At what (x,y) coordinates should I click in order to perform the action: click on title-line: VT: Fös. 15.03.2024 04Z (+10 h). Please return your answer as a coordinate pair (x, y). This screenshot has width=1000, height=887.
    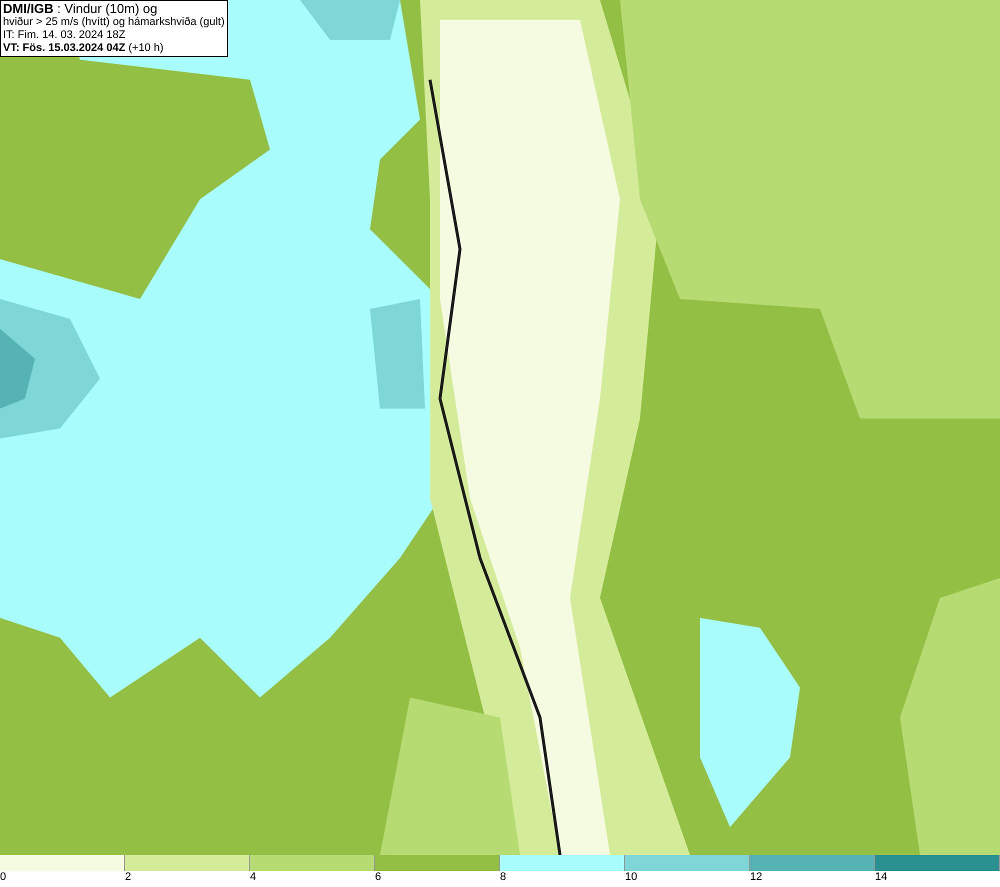
    Looking at the image, I should click on (84, 48).